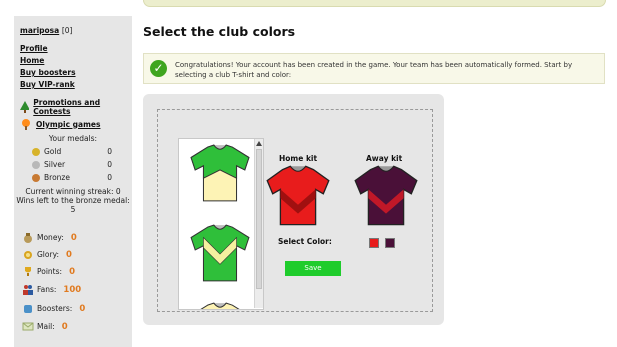 The image size is (617, 347). I want to click on user-count: [0], so click(67, 30).